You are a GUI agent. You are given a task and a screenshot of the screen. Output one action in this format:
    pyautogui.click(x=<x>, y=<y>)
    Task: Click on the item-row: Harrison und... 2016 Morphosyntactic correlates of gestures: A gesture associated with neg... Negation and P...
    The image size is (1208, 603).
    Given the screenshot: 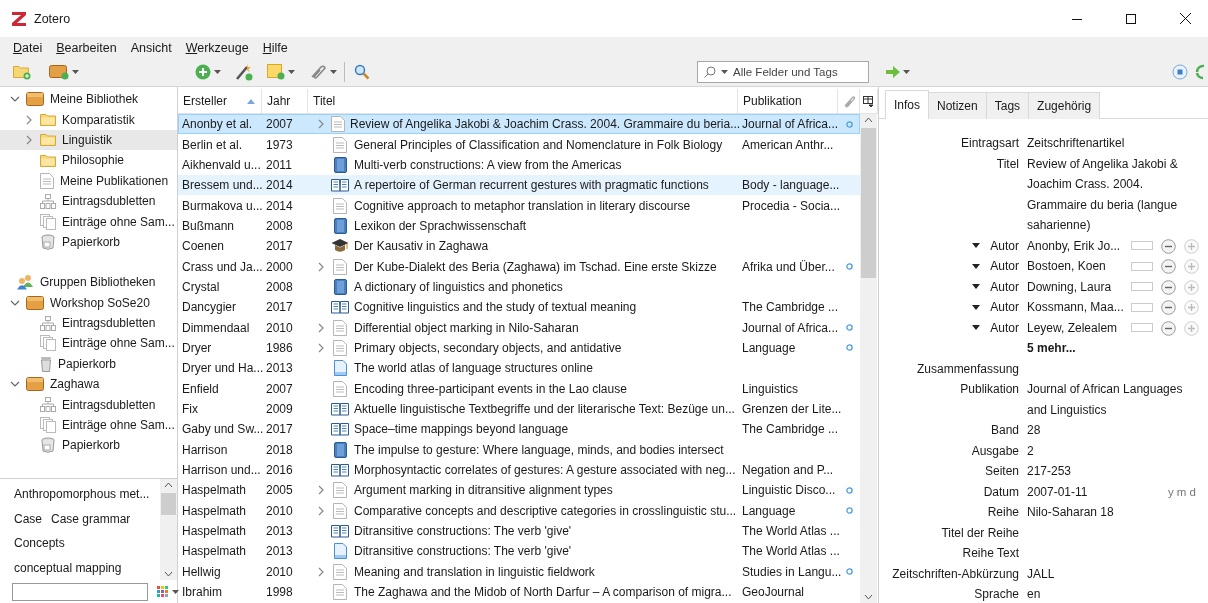 What is the action you would take?
    pyautogui.click(x=519, y=470)
    